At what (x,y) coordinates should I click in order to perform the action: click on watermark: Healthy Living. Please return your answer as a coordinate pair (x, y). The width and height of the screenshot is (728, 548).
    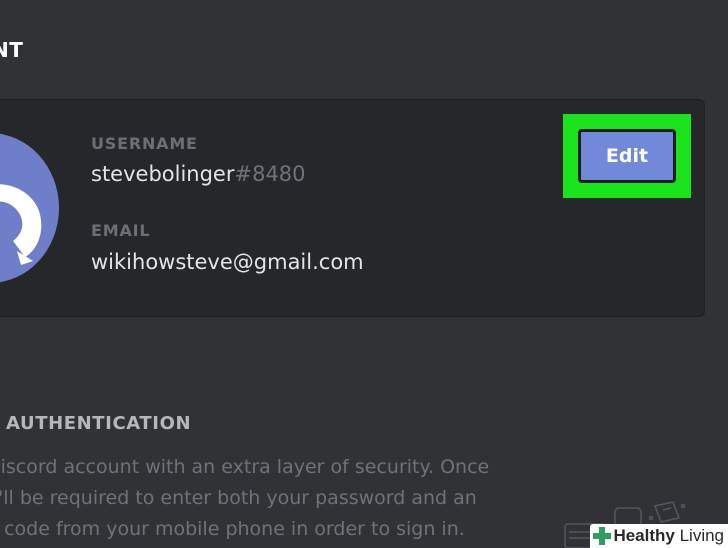
    Looking at the image, I should click on (659, 536).